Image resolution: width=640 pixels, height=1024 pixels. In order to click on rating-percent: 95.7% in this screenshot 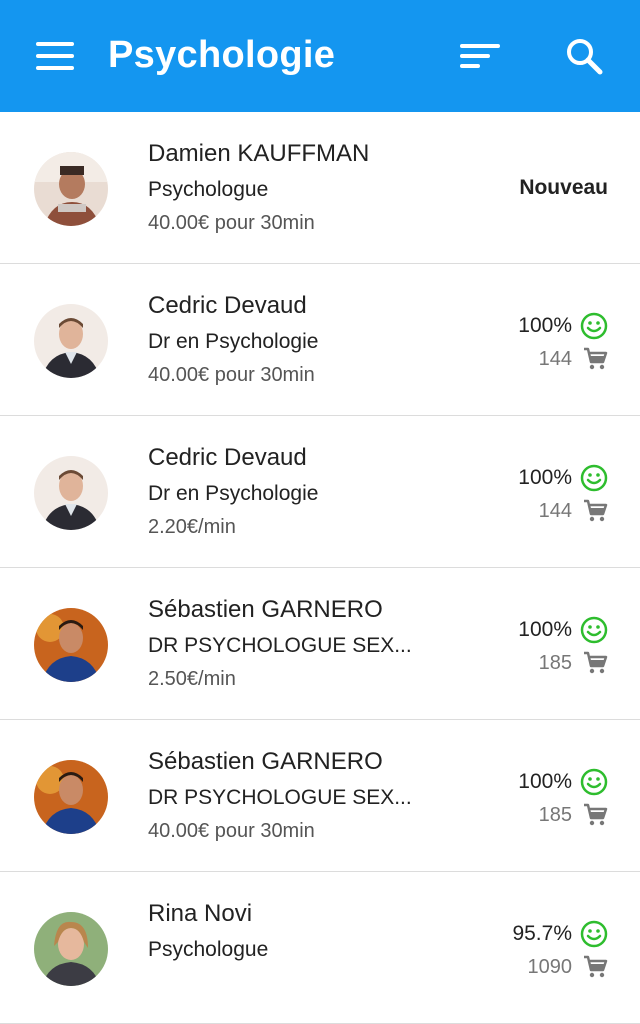, I will do `click(542, 933)`.